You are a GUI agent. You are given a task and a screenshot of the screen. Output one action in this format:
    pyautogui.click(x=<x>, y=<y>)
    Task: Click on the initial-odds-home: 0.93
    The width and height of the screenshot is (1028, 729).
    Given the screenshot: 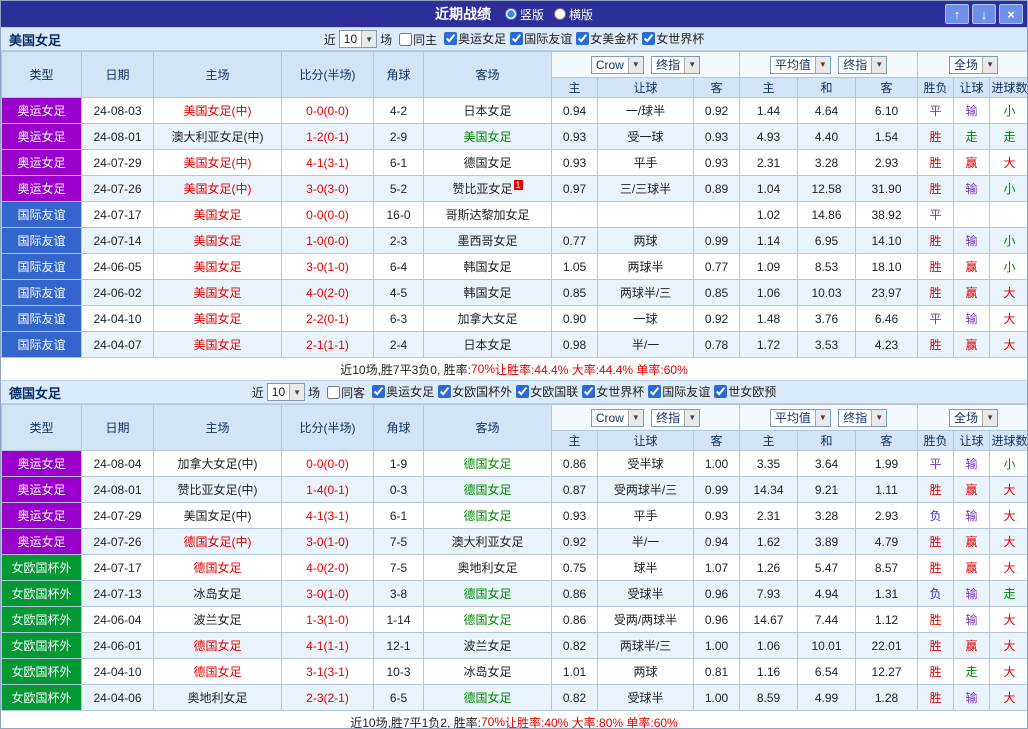 What is the action you would take?
    pyautogui.click(x=574, y=515)
    